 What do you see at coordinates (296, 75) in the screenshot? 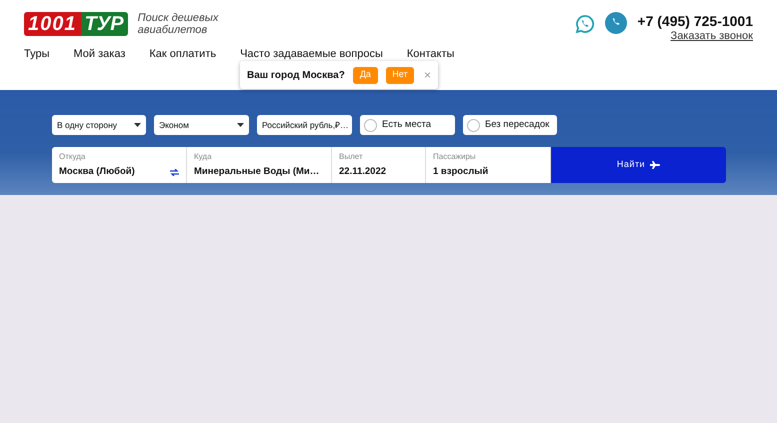
I see `city-question: Ваш город Москва?` at bounding box center [296, 75].